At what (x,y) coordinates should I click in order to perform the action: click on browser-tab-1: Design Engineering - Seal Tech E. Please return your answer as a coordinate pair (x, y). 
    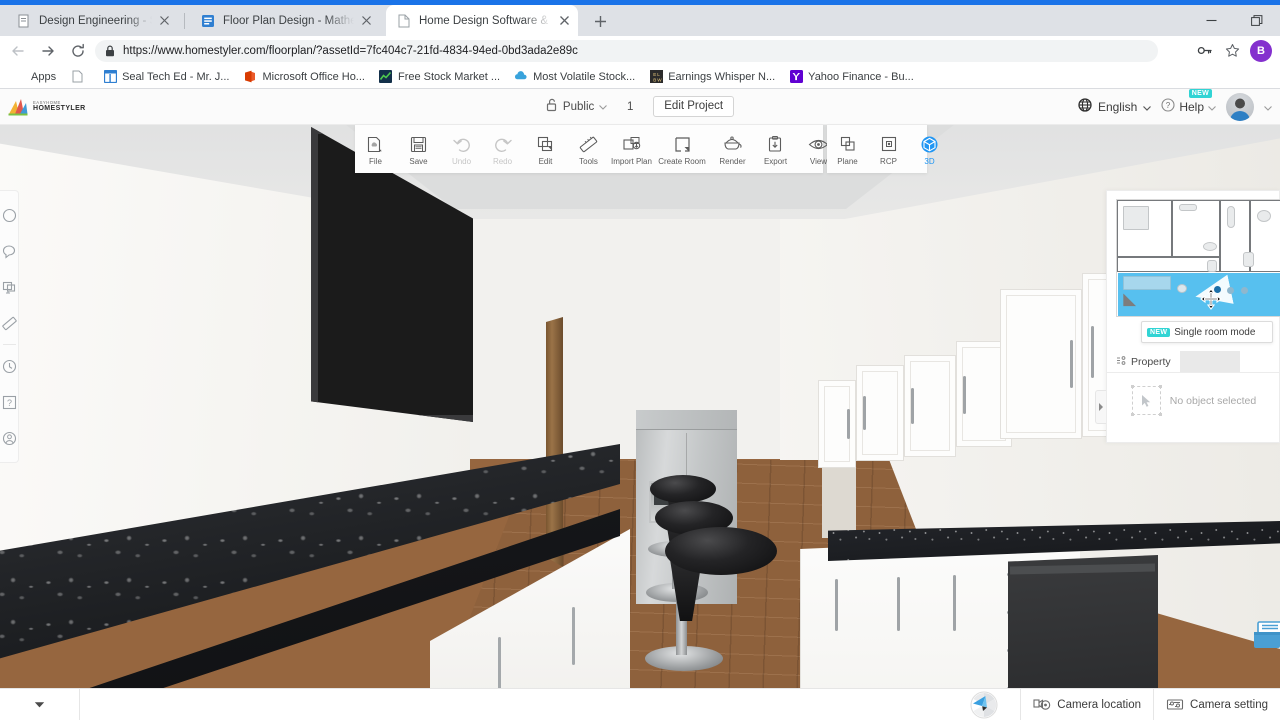
    Looking at the image, I should click on (92, 20).